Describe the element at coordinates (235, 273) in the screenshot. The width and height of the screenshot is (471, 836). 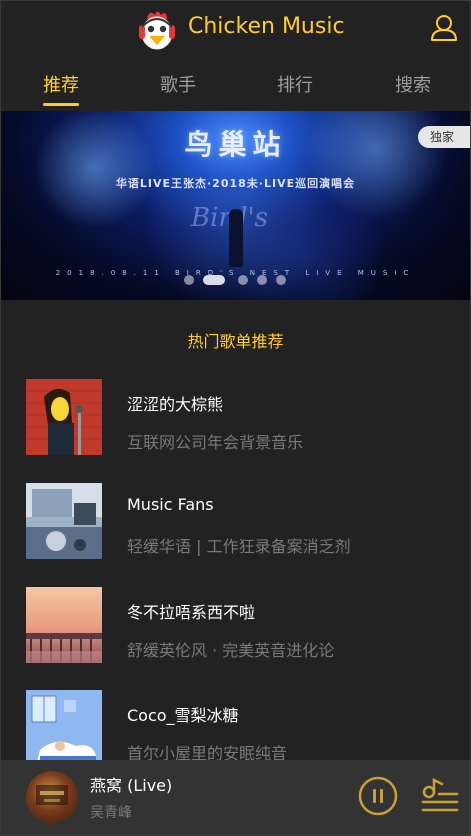
I see `banner-date-line: 2018.08.11 BIRD'S NEST LIVE MUSIC` at that location.